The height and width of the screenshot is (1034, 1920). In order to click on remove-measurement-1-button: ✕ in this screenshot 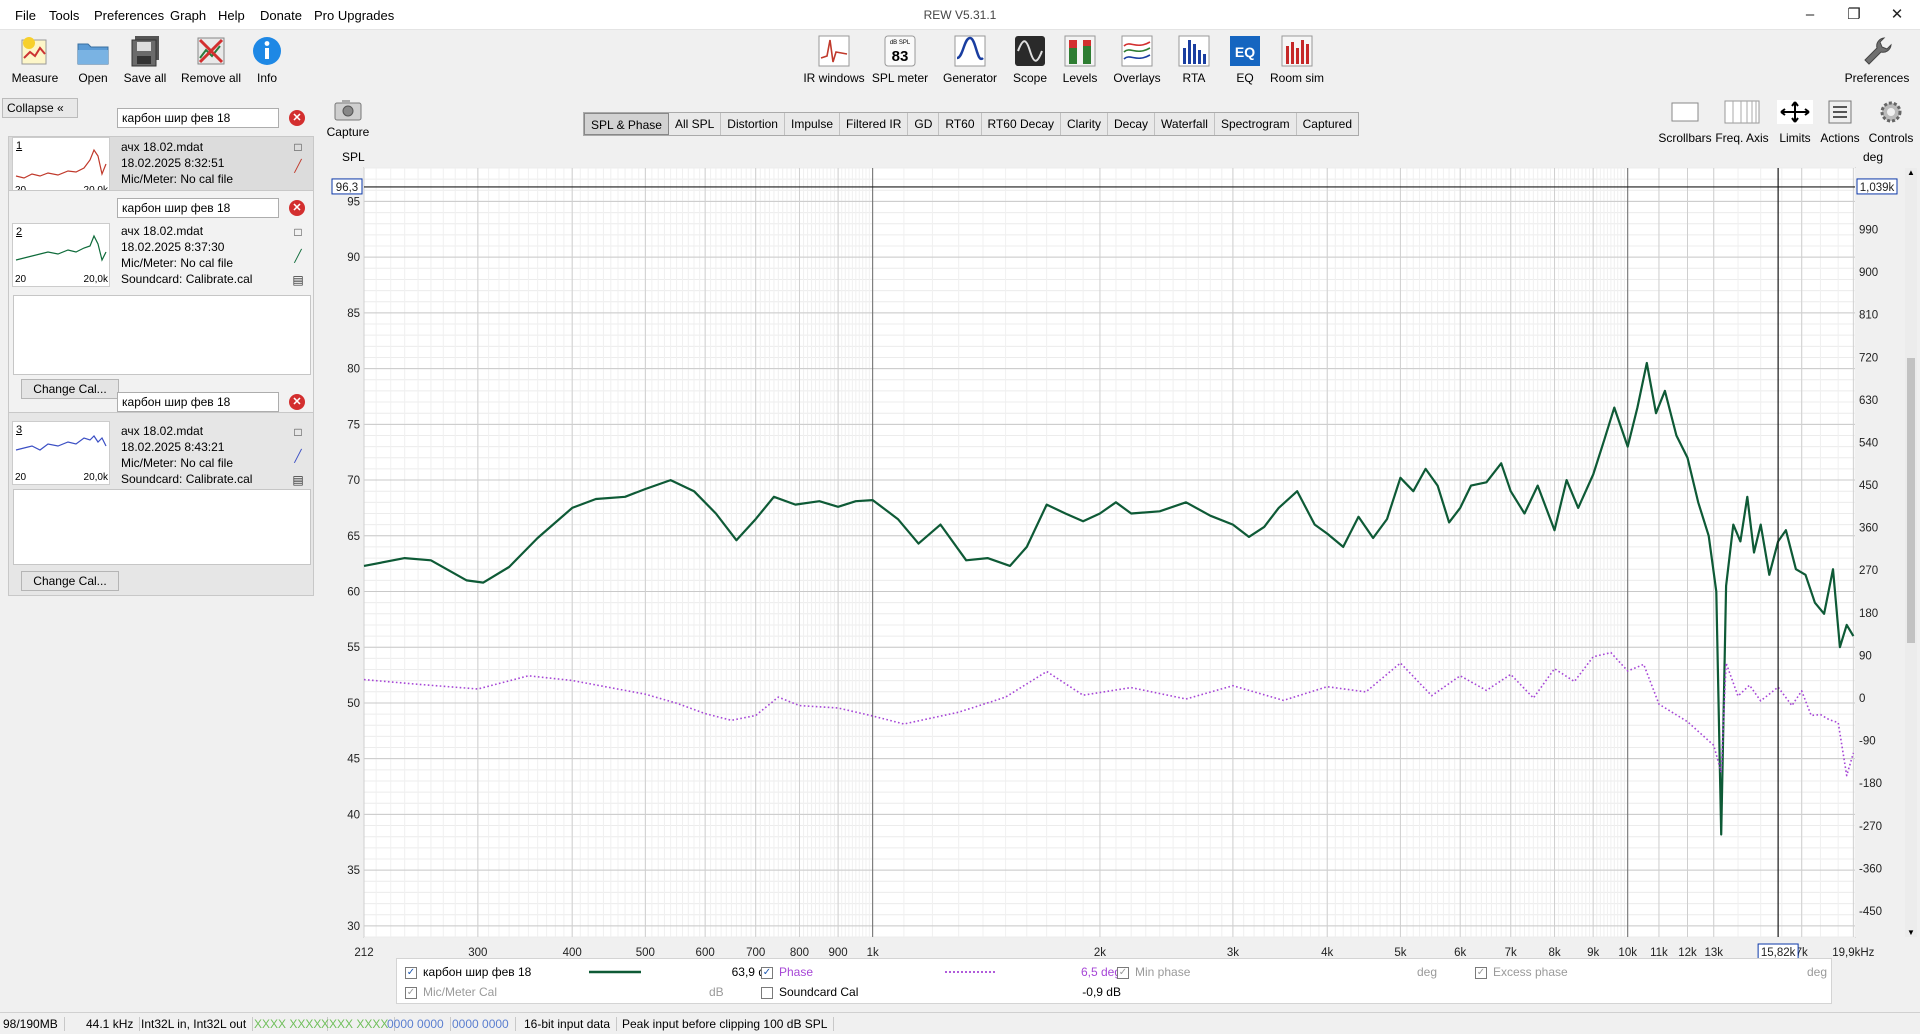, I will do `click(297, 118)`.